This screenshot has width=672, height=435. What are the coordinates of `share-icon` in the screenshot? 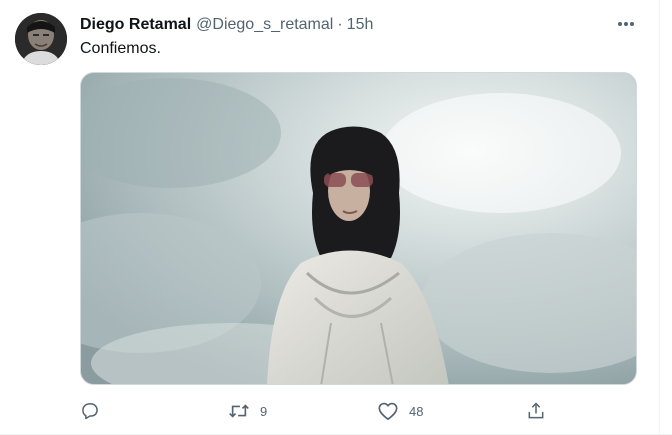 It's located at (536, 410).